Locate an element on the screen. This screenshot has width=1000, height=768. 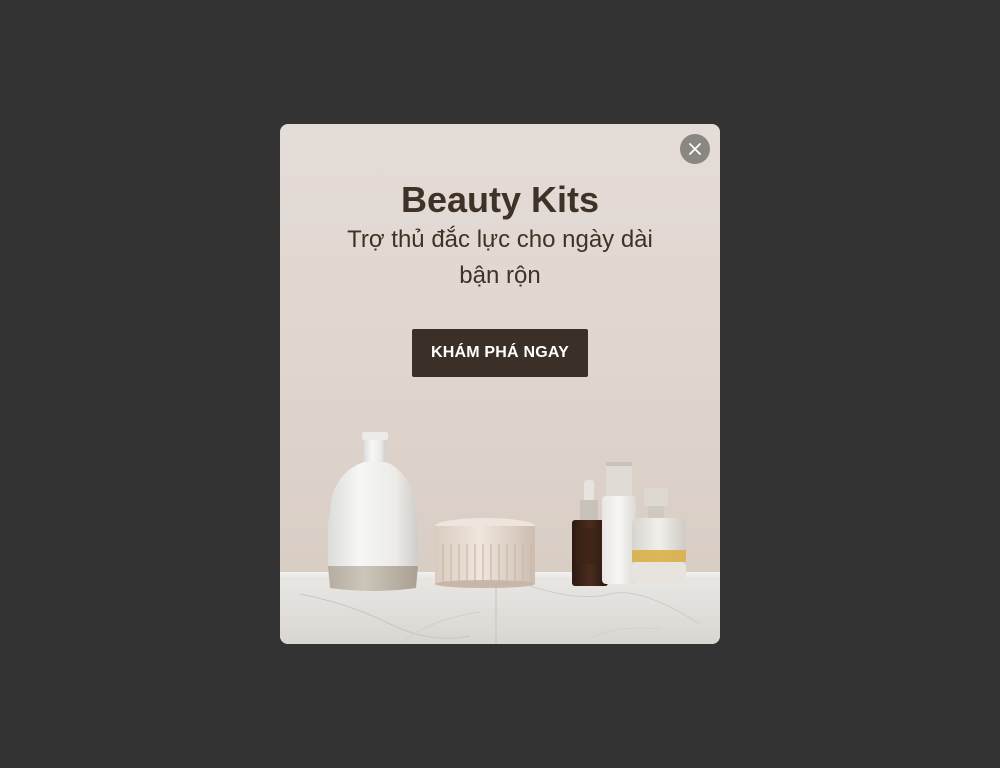
popup-subtitle: Trợ thủ đắc lực cho ngày dài bận rộn is located at coordinates (500, 257).